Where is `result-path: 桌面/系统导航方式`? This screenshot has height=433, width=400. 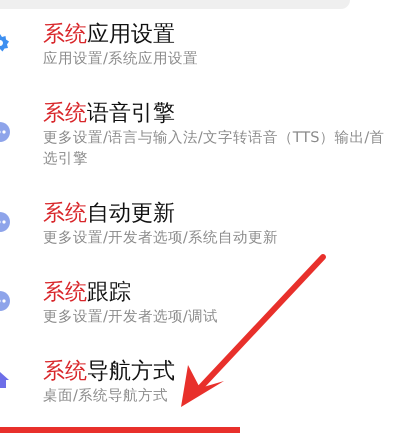 result-path: 桌面/系统导航方式 is located at coordinates (106, 396).